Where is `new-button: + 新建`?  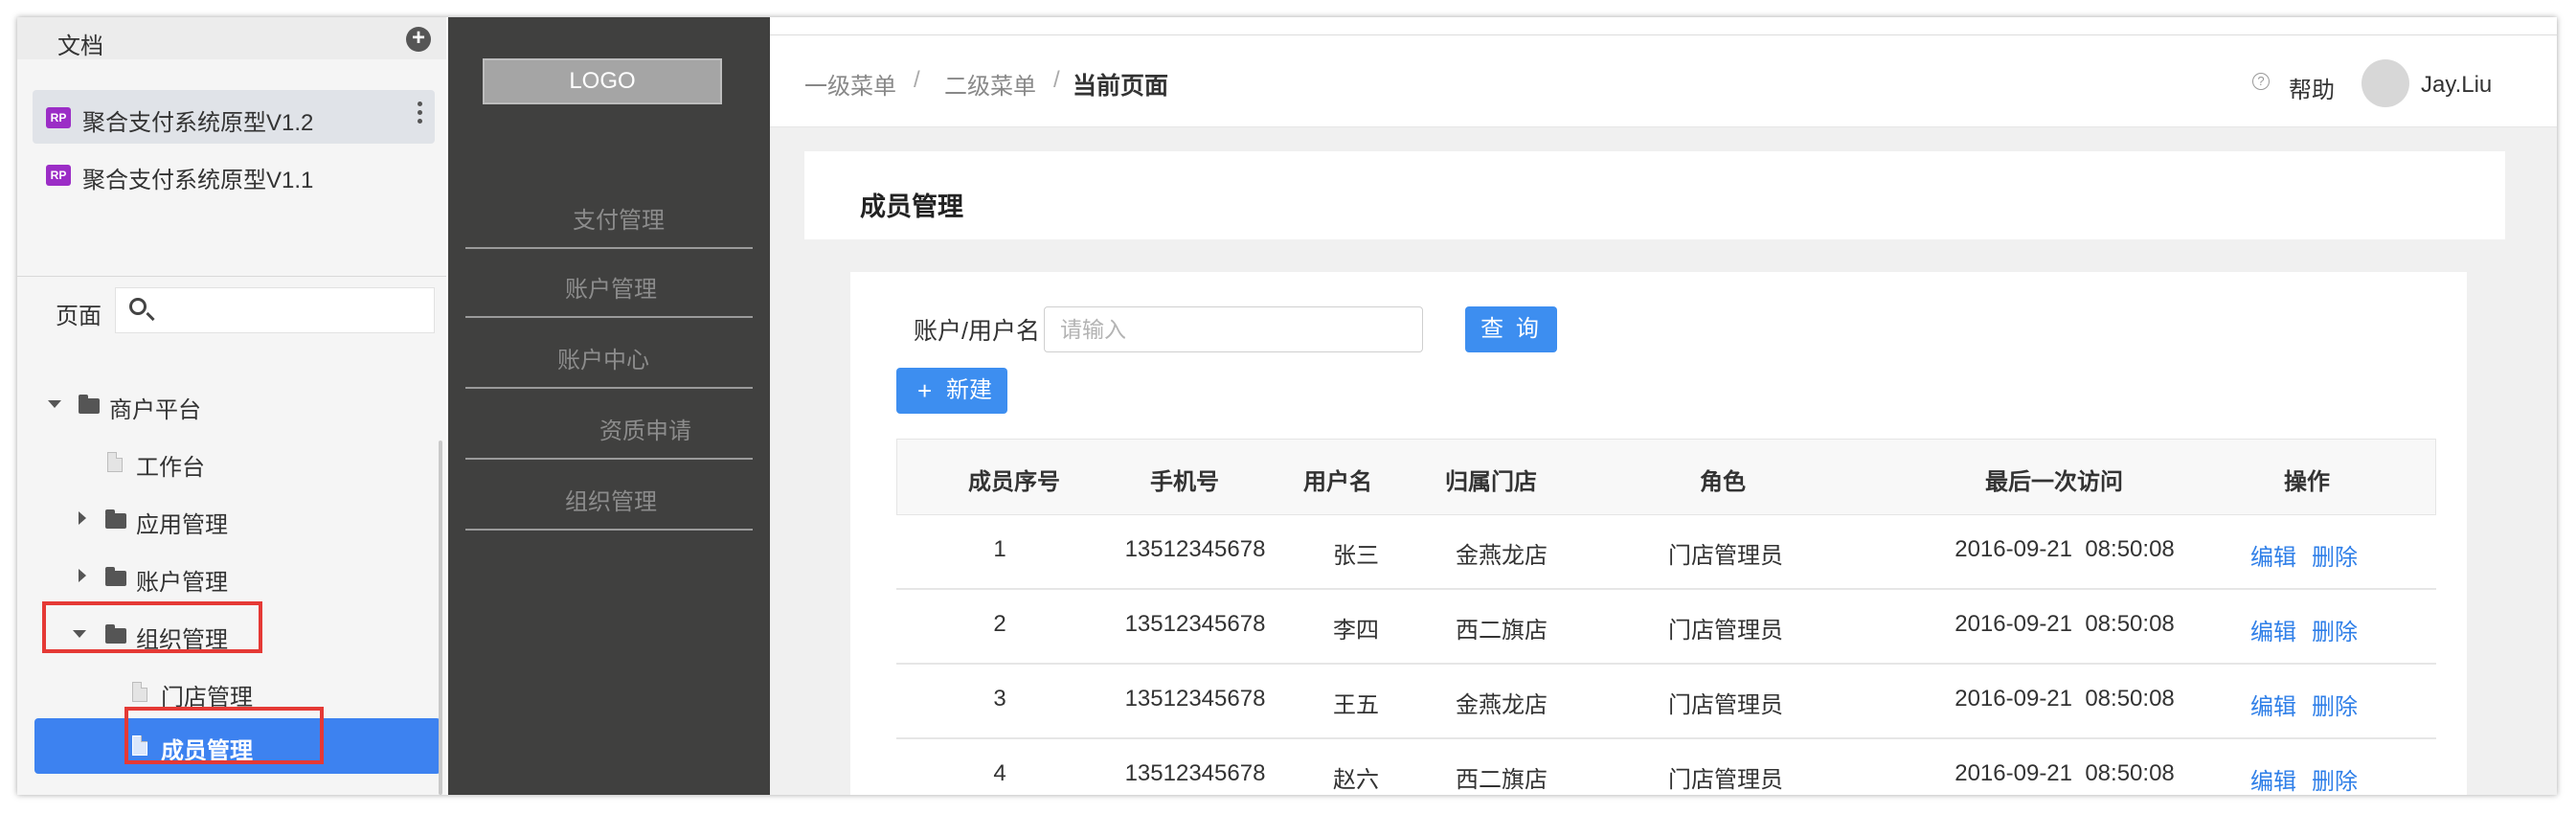 new-button: + 新建 is located at coordinates (951, 391).